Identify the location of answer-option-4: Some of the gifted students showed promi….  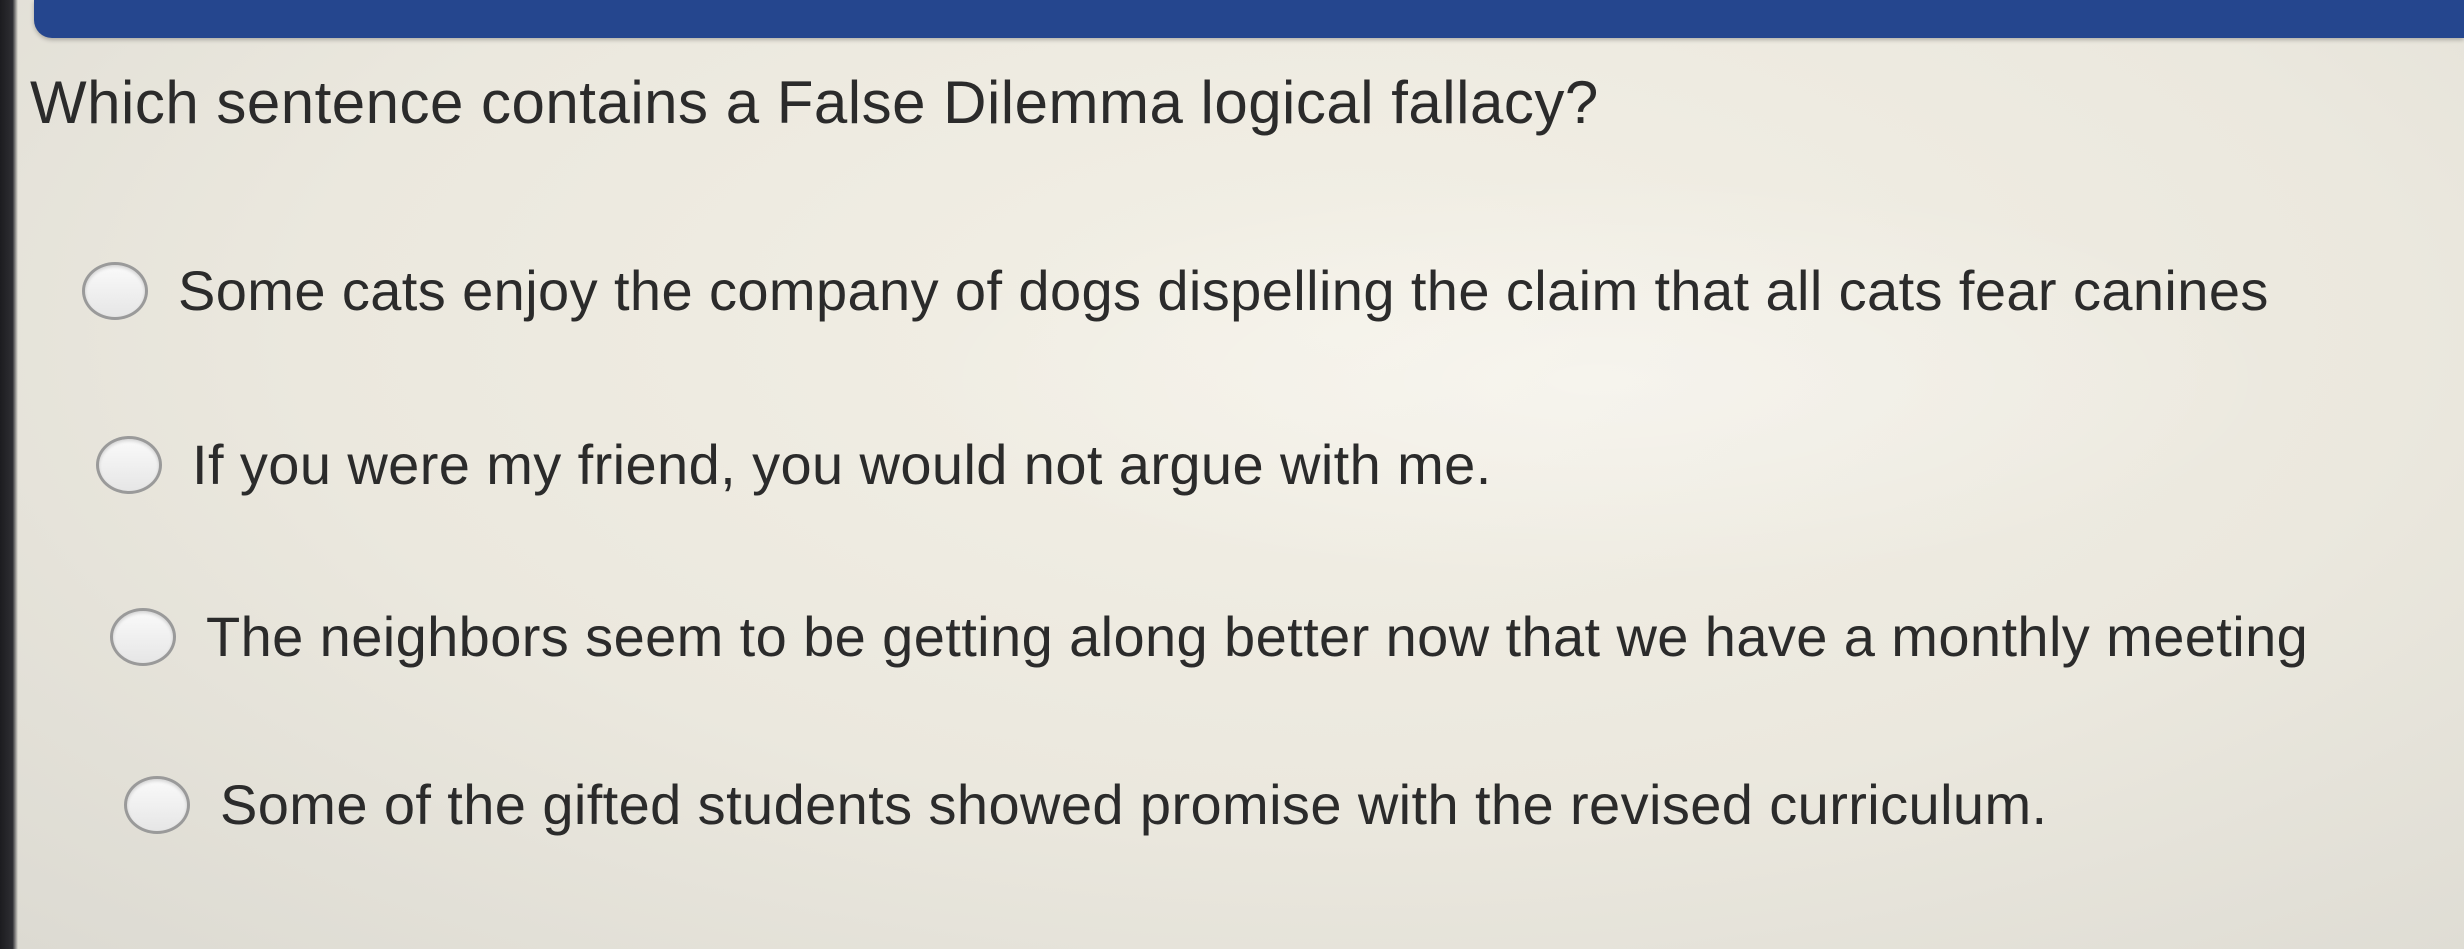
(1085, 804).